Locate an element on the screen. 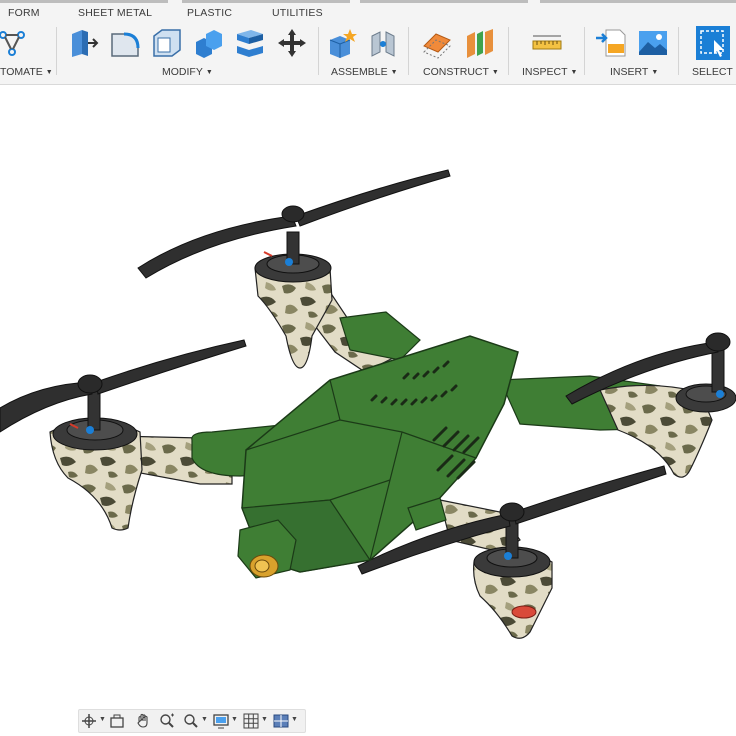 The image size is (736, 736). select-icon is located at coordinates (713, 43).